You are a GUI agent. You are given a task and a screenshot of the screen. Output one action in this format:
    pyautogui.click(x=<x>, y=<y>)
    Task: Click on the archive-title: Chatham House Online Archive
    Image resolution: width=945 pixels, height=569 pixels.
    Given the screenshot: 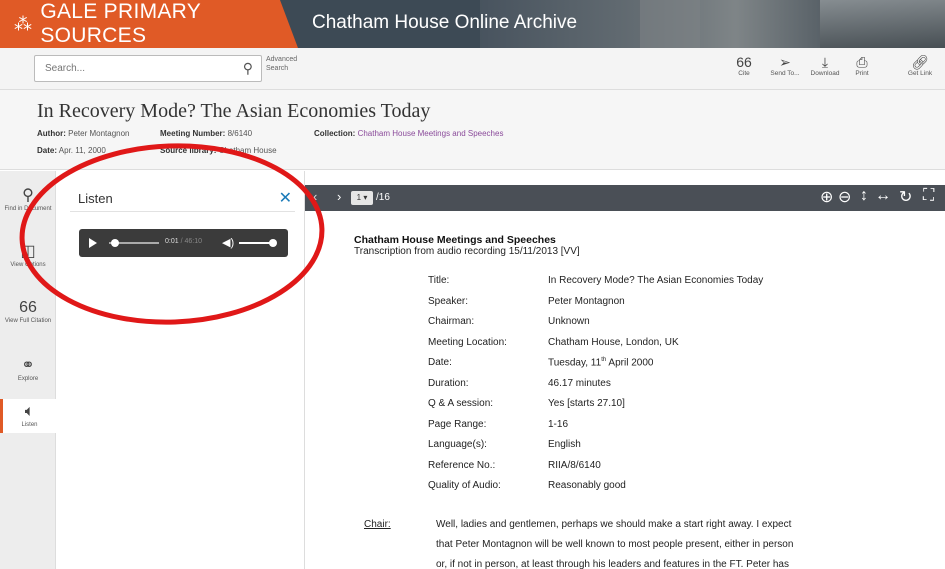 What is the action you would take?
    pyautogui.click(x=445, y=22)
    